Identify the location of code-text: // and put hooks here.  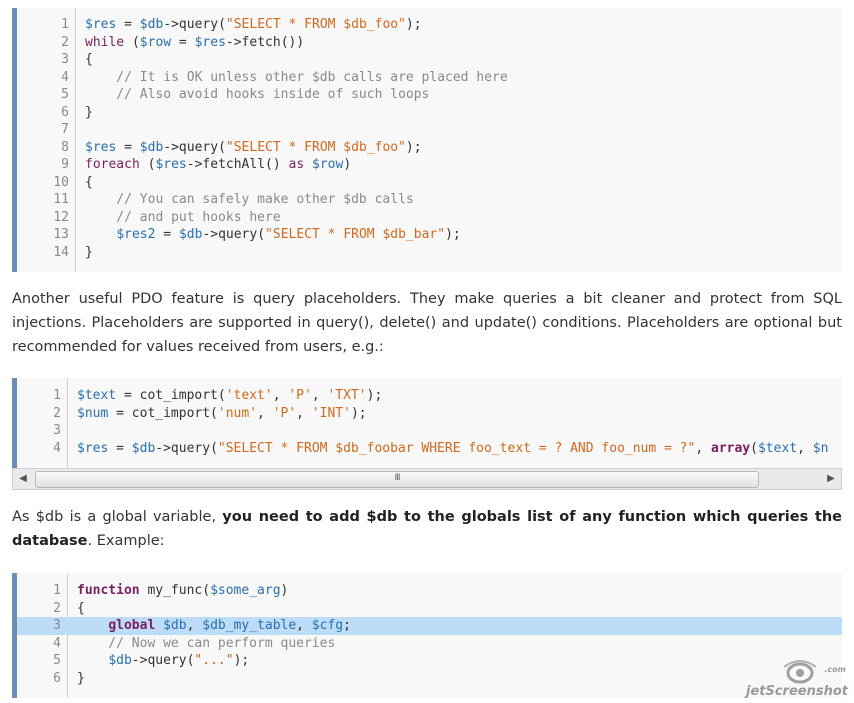
(182, 218).